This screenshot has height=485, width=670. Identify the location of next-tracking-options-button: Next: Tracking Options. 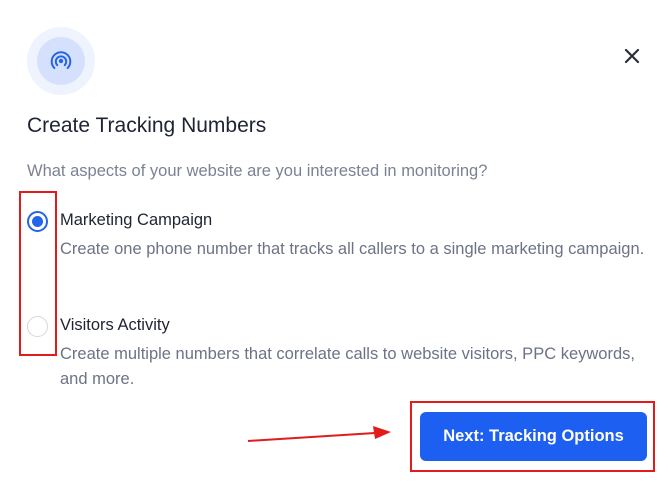
(533, 436).